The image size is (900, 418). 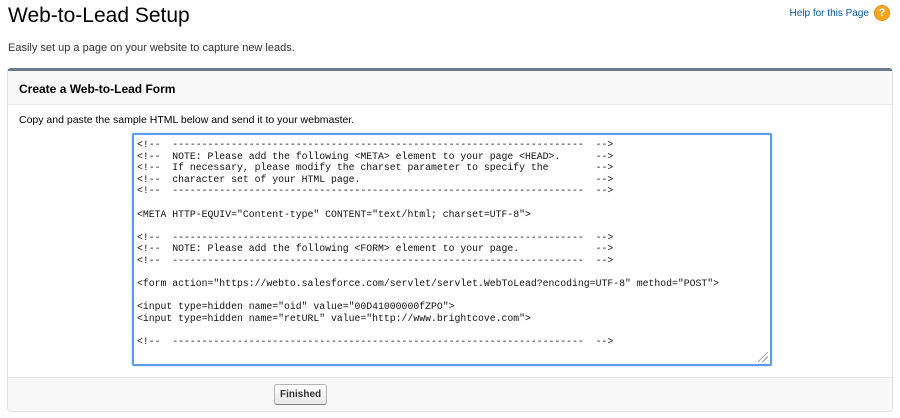 What do you see at coordinates (450, 88) in the screenshot?
I see `panel-header: Create a Web-to-Lead Form` at bounding box center [450, 88].